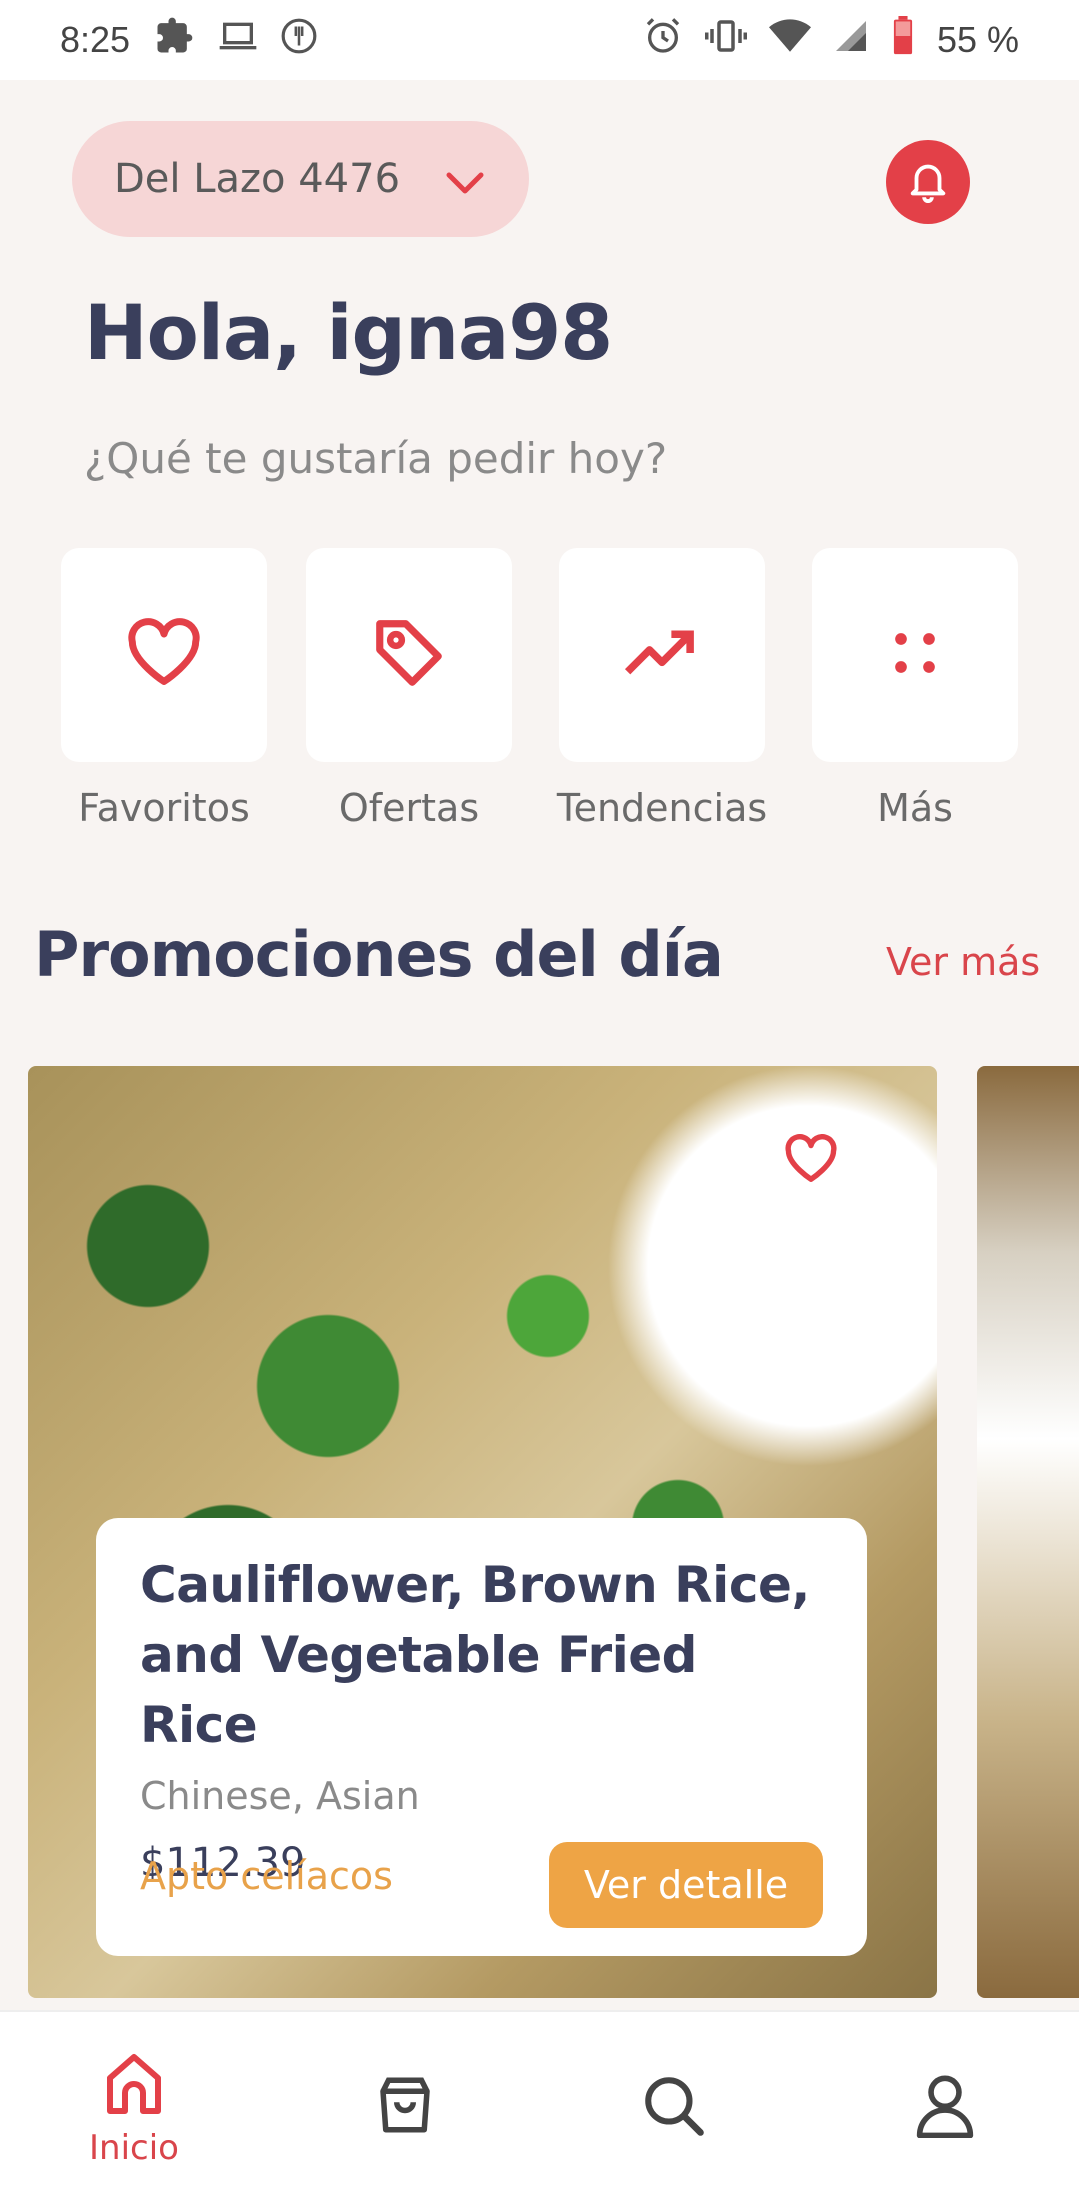 The width and height of the screenshot is (1079, 2206). What do you see at coordinates (164, 808) in the screenshot?
I see `category-label-favoritos: Favoritos` at bounding box center [164, 808].